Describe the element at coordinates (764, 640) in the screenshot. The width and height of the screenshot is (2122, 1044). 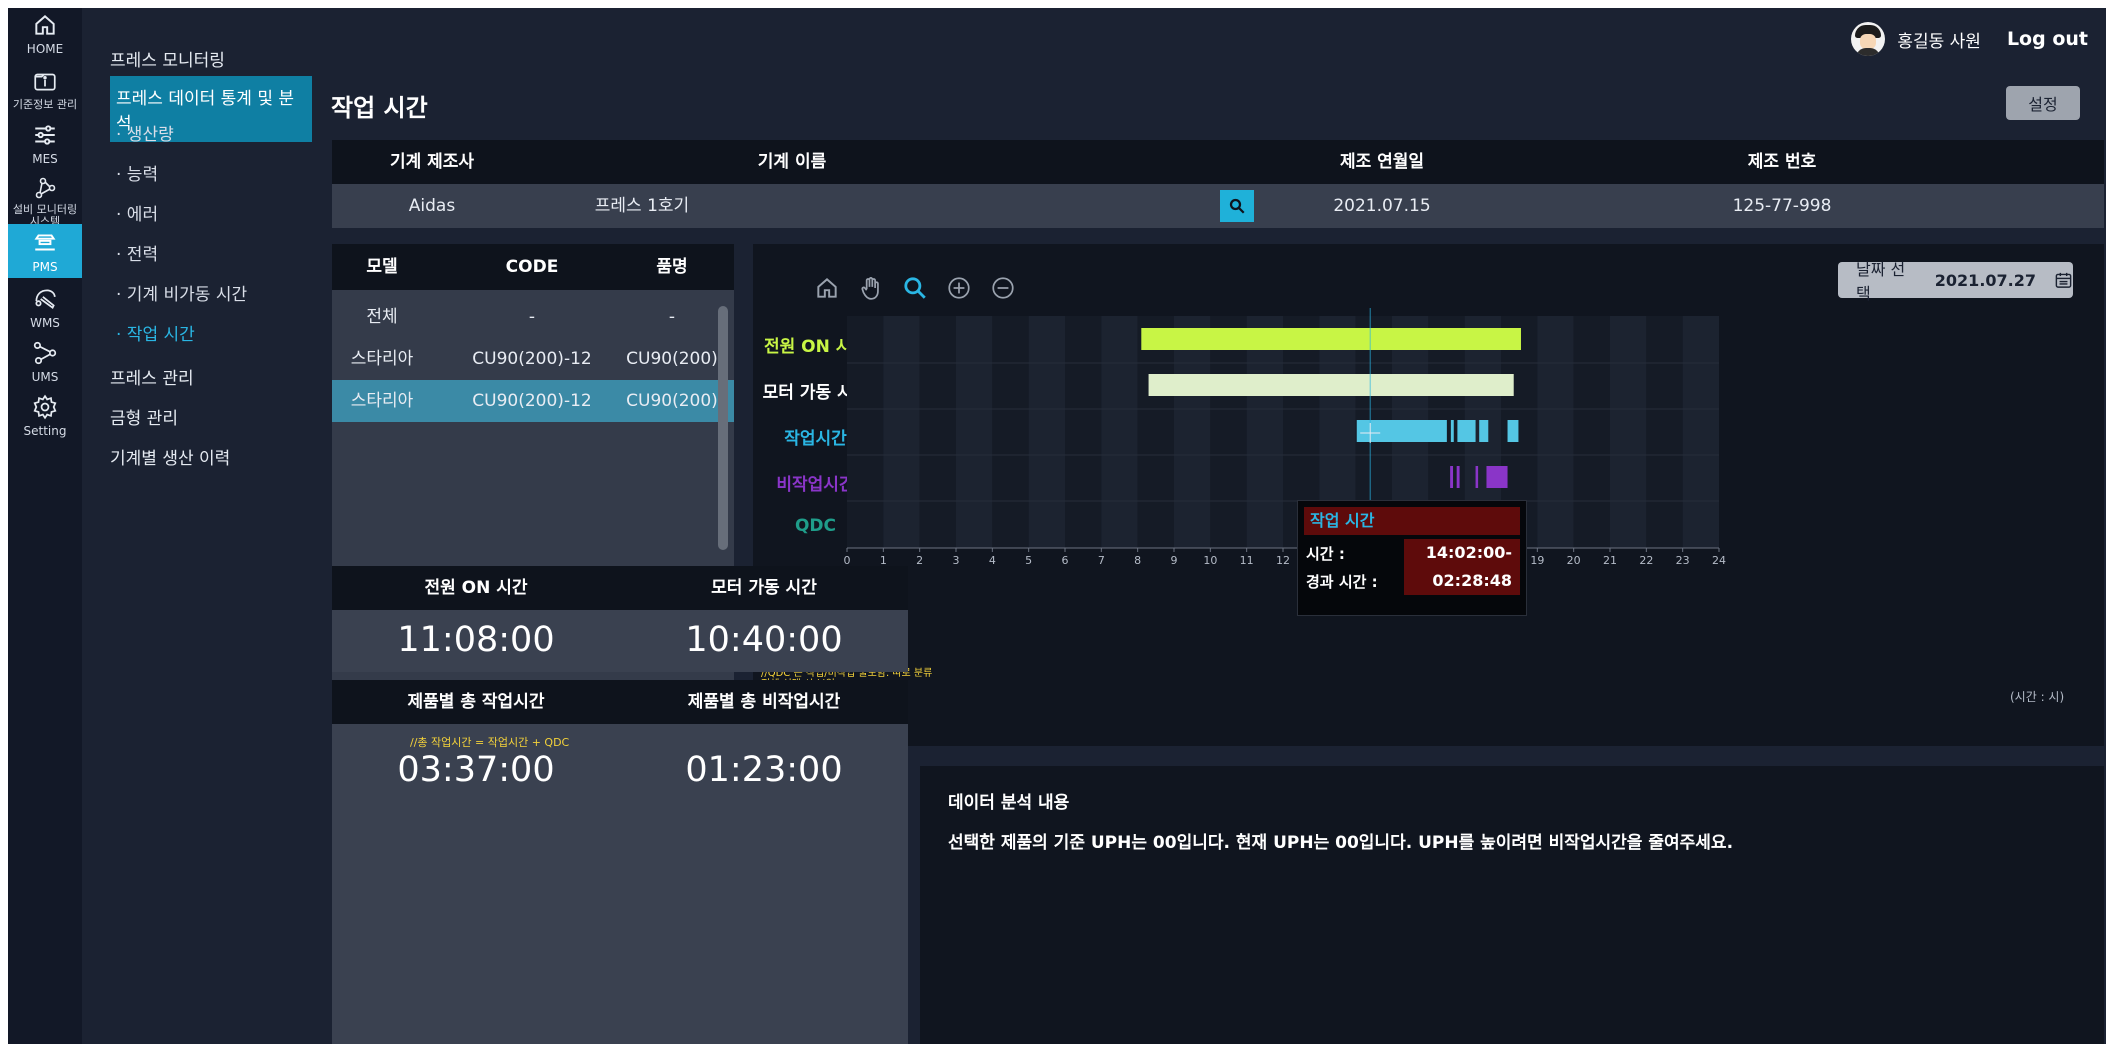
I see `motor-value: 10:40:00` at that location.